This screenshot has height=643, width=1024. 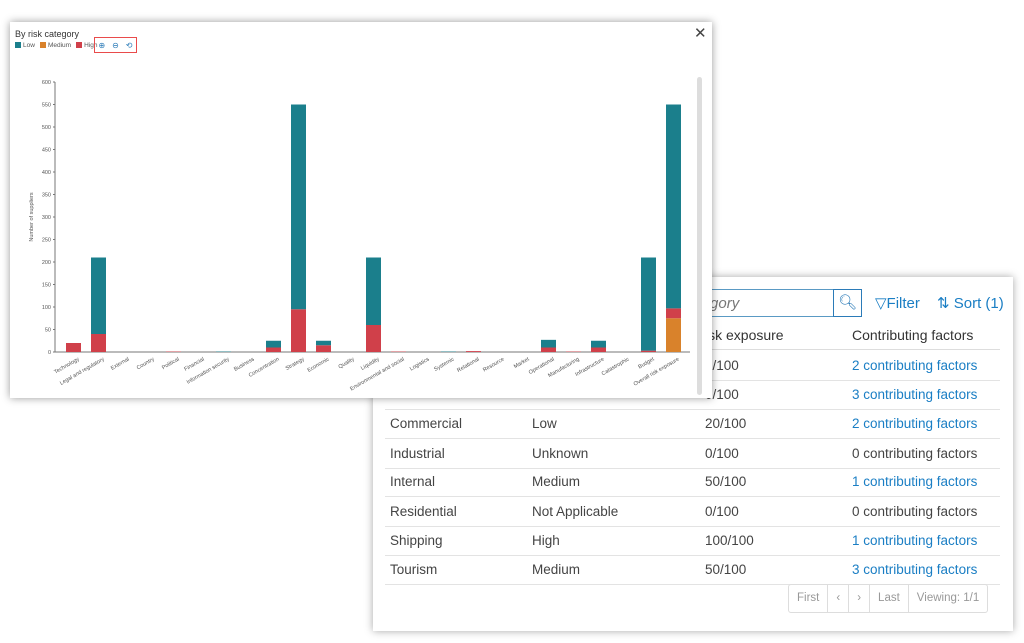 What do you see at coordinates (839, 598) in the screenshot?
I see `prev-page-button: ‹` at bounding box center [839, 598].